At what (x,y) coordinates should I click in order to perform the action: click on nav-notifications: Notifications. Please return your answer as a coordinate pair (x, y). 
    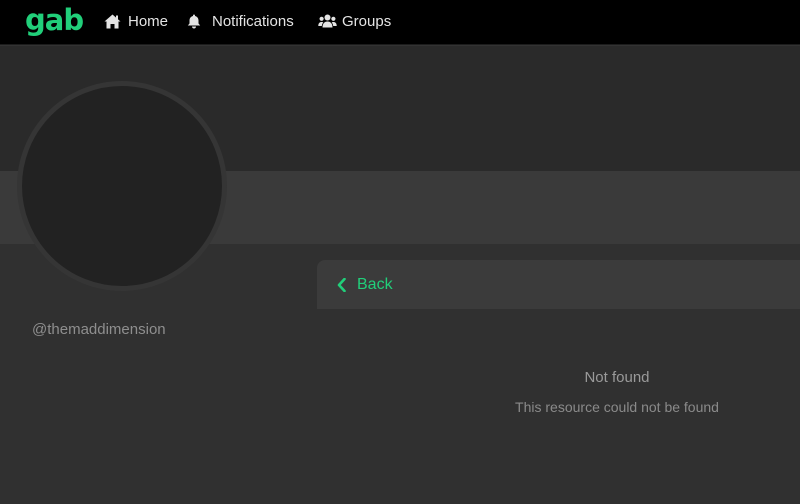
    Looking at the image, I should click on (240, 21).